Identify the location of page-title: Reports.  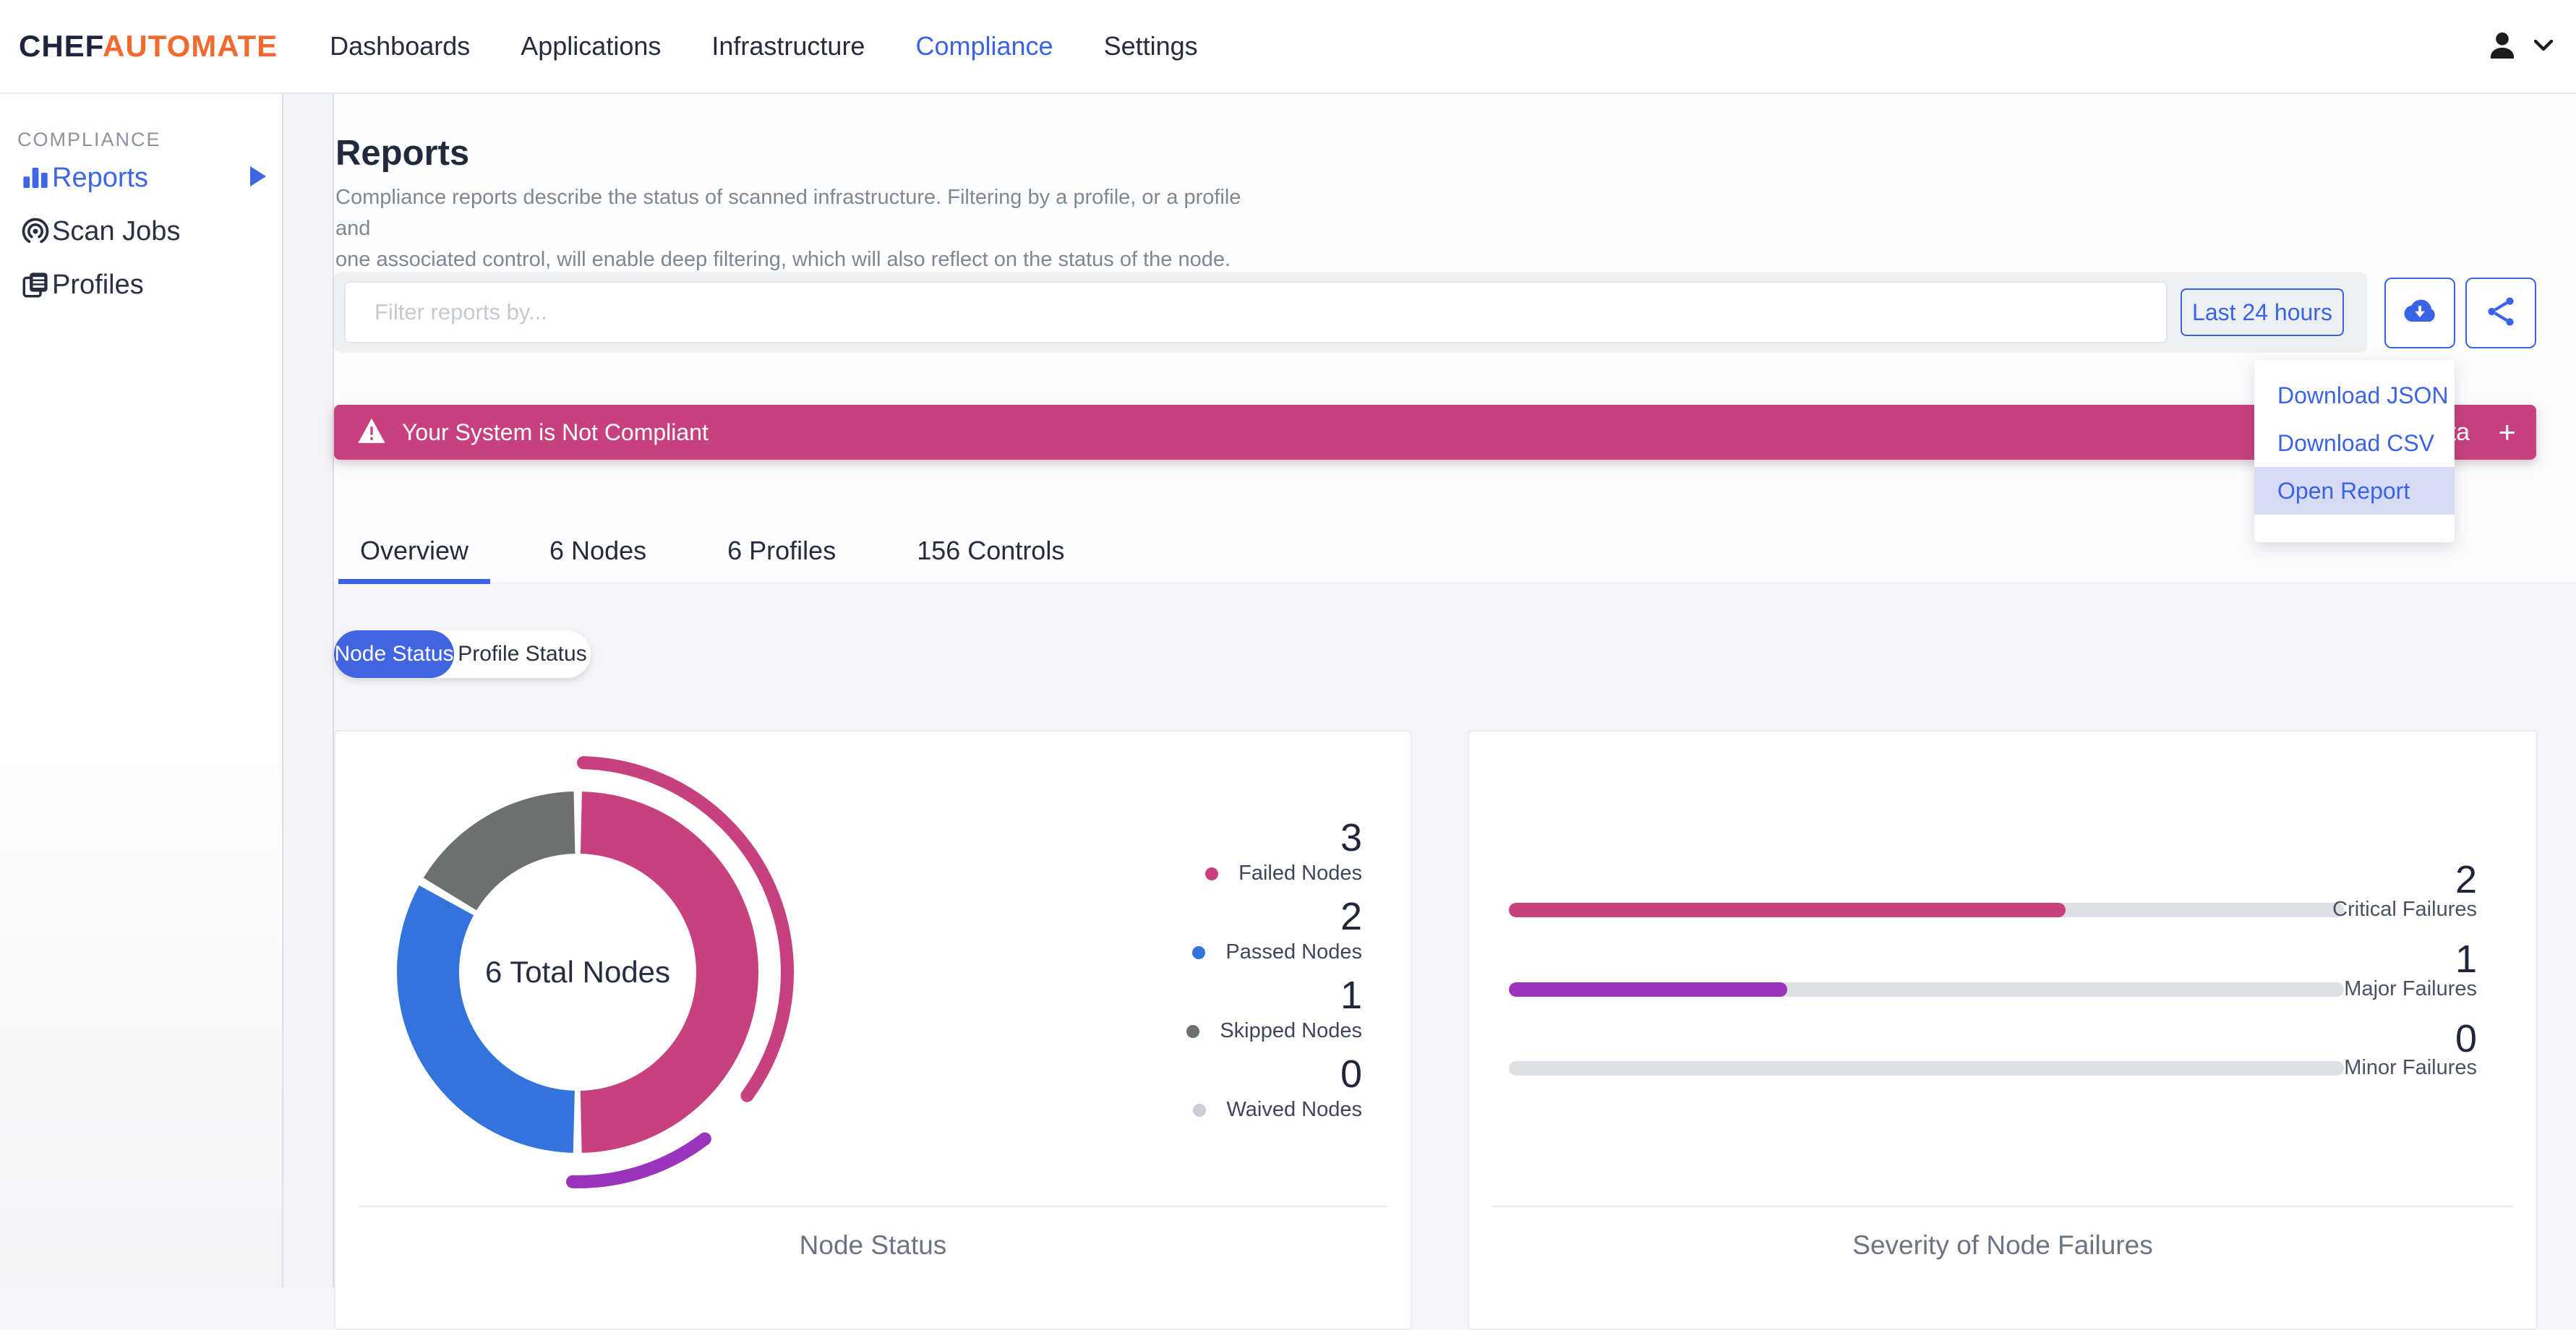
(403, 153).